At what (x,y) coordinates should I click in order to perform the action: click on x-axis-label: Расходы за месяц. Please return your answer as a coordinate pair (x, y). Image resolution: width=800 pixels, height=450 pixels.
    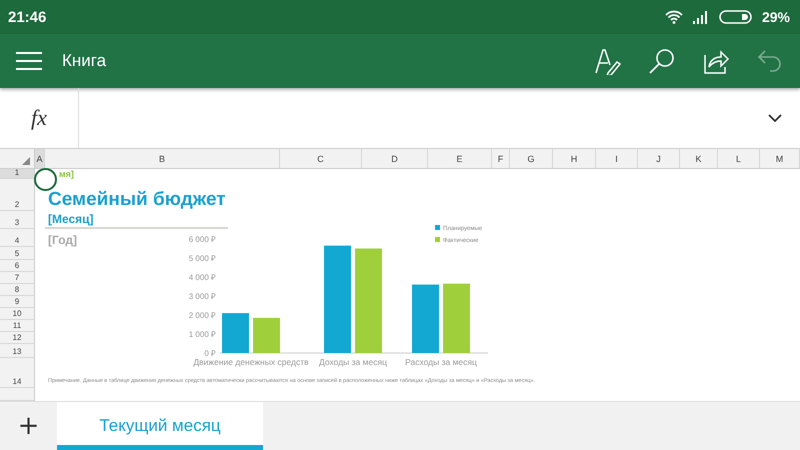
    Looking at the image, I should click on (441, 362).